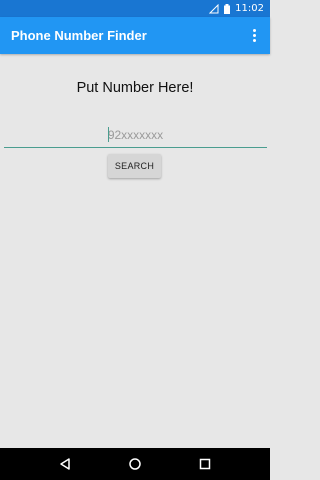 The height and width of the screenshot is (480, 320). Describe the element at coordinates (254, 36) in the screenshot. I see `overflow-menu-icon` at that location.